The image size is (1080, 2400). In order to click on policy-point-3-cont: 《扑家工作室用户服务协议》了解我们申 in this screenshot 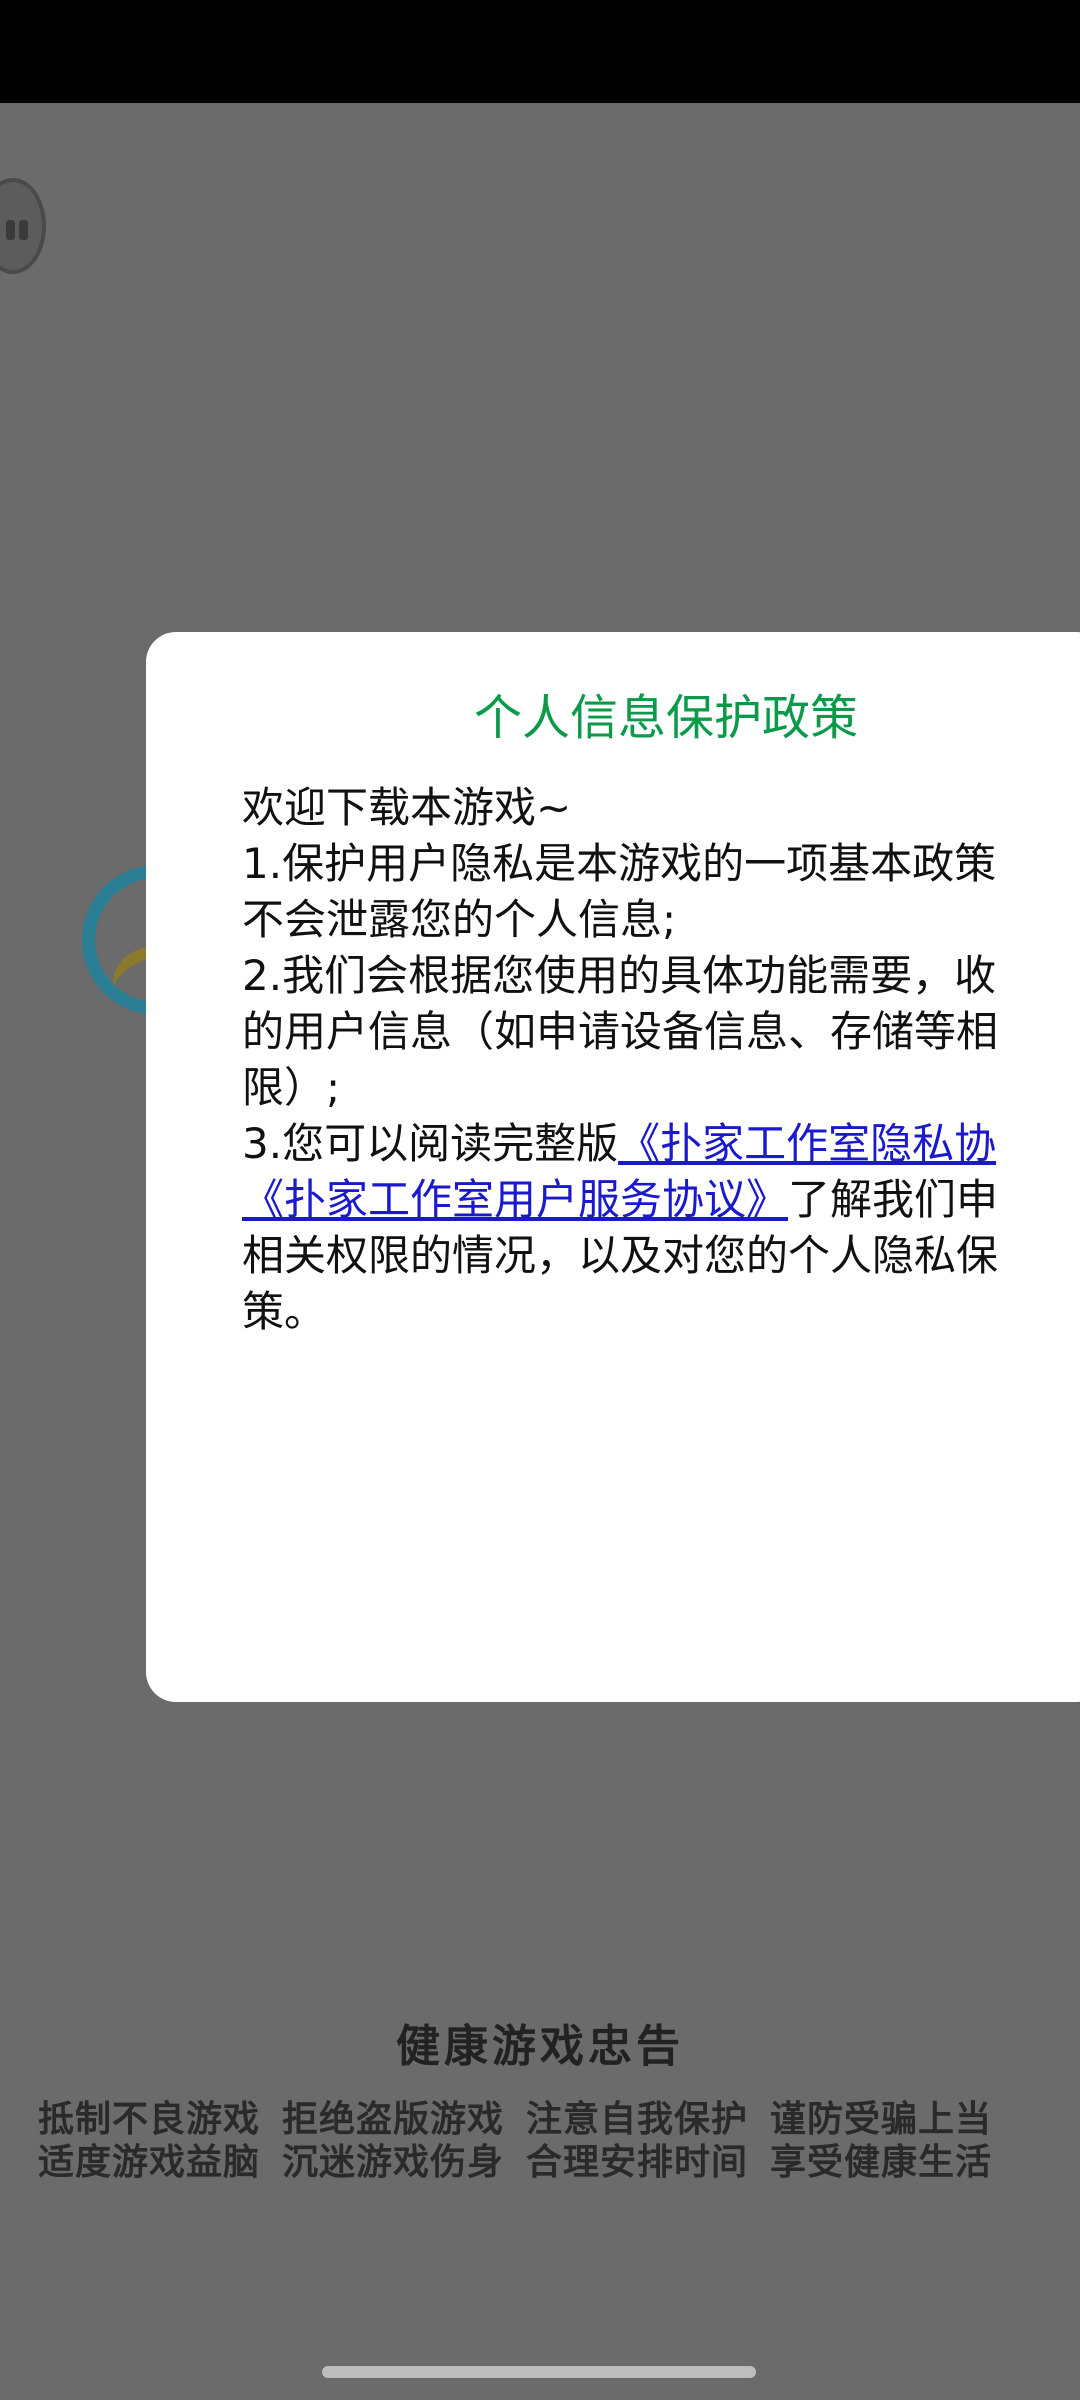, I will do `click(661, 1200)`.